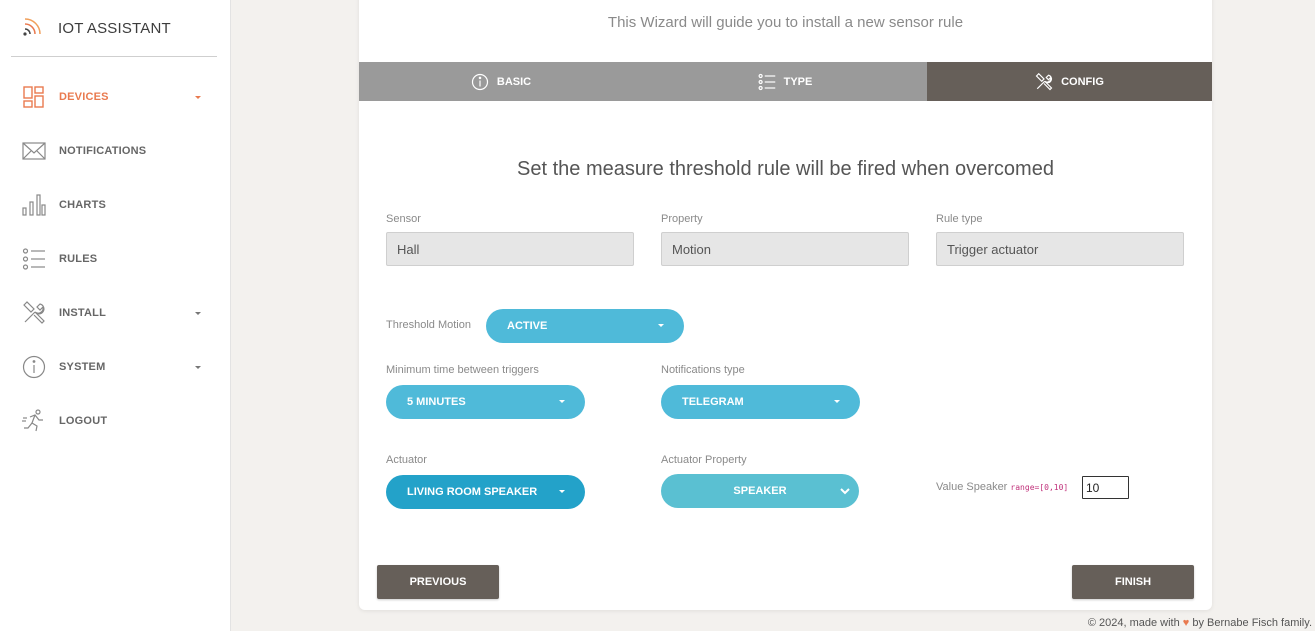 Image resolution: width=1315 pixels, height=631 pixels. What do you see at coordinates (32, 420) in the screenshot?
I see `running-icon` at bounding box center [32, 420].